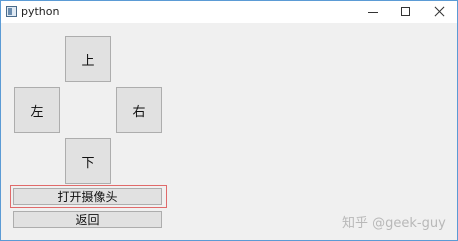 This screenshot has height=241, width=458. I want to click on maximize-icon, so click(405, 11).